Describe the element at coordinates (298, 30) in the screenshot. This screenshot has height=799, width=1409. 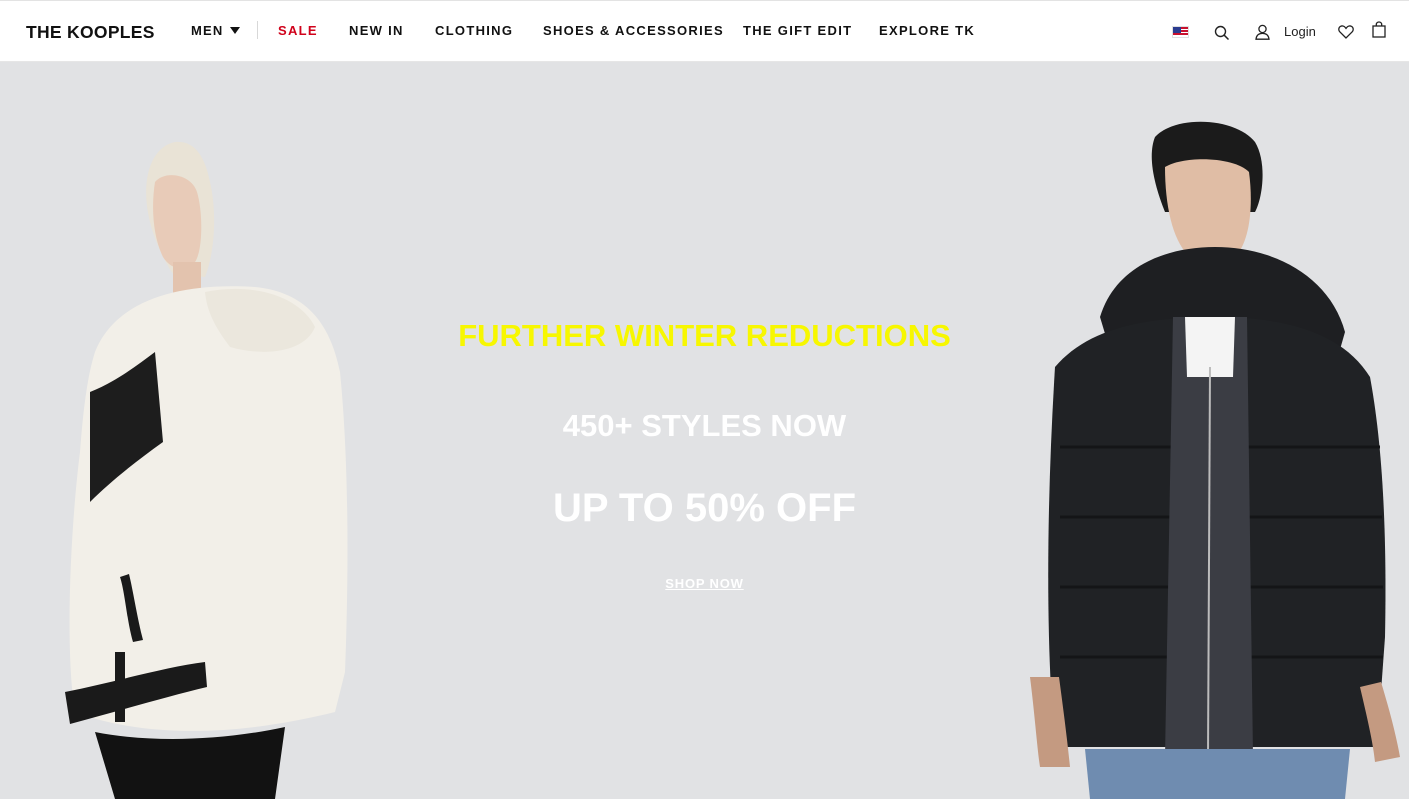
I see `nav-sale: SALE` at that location.